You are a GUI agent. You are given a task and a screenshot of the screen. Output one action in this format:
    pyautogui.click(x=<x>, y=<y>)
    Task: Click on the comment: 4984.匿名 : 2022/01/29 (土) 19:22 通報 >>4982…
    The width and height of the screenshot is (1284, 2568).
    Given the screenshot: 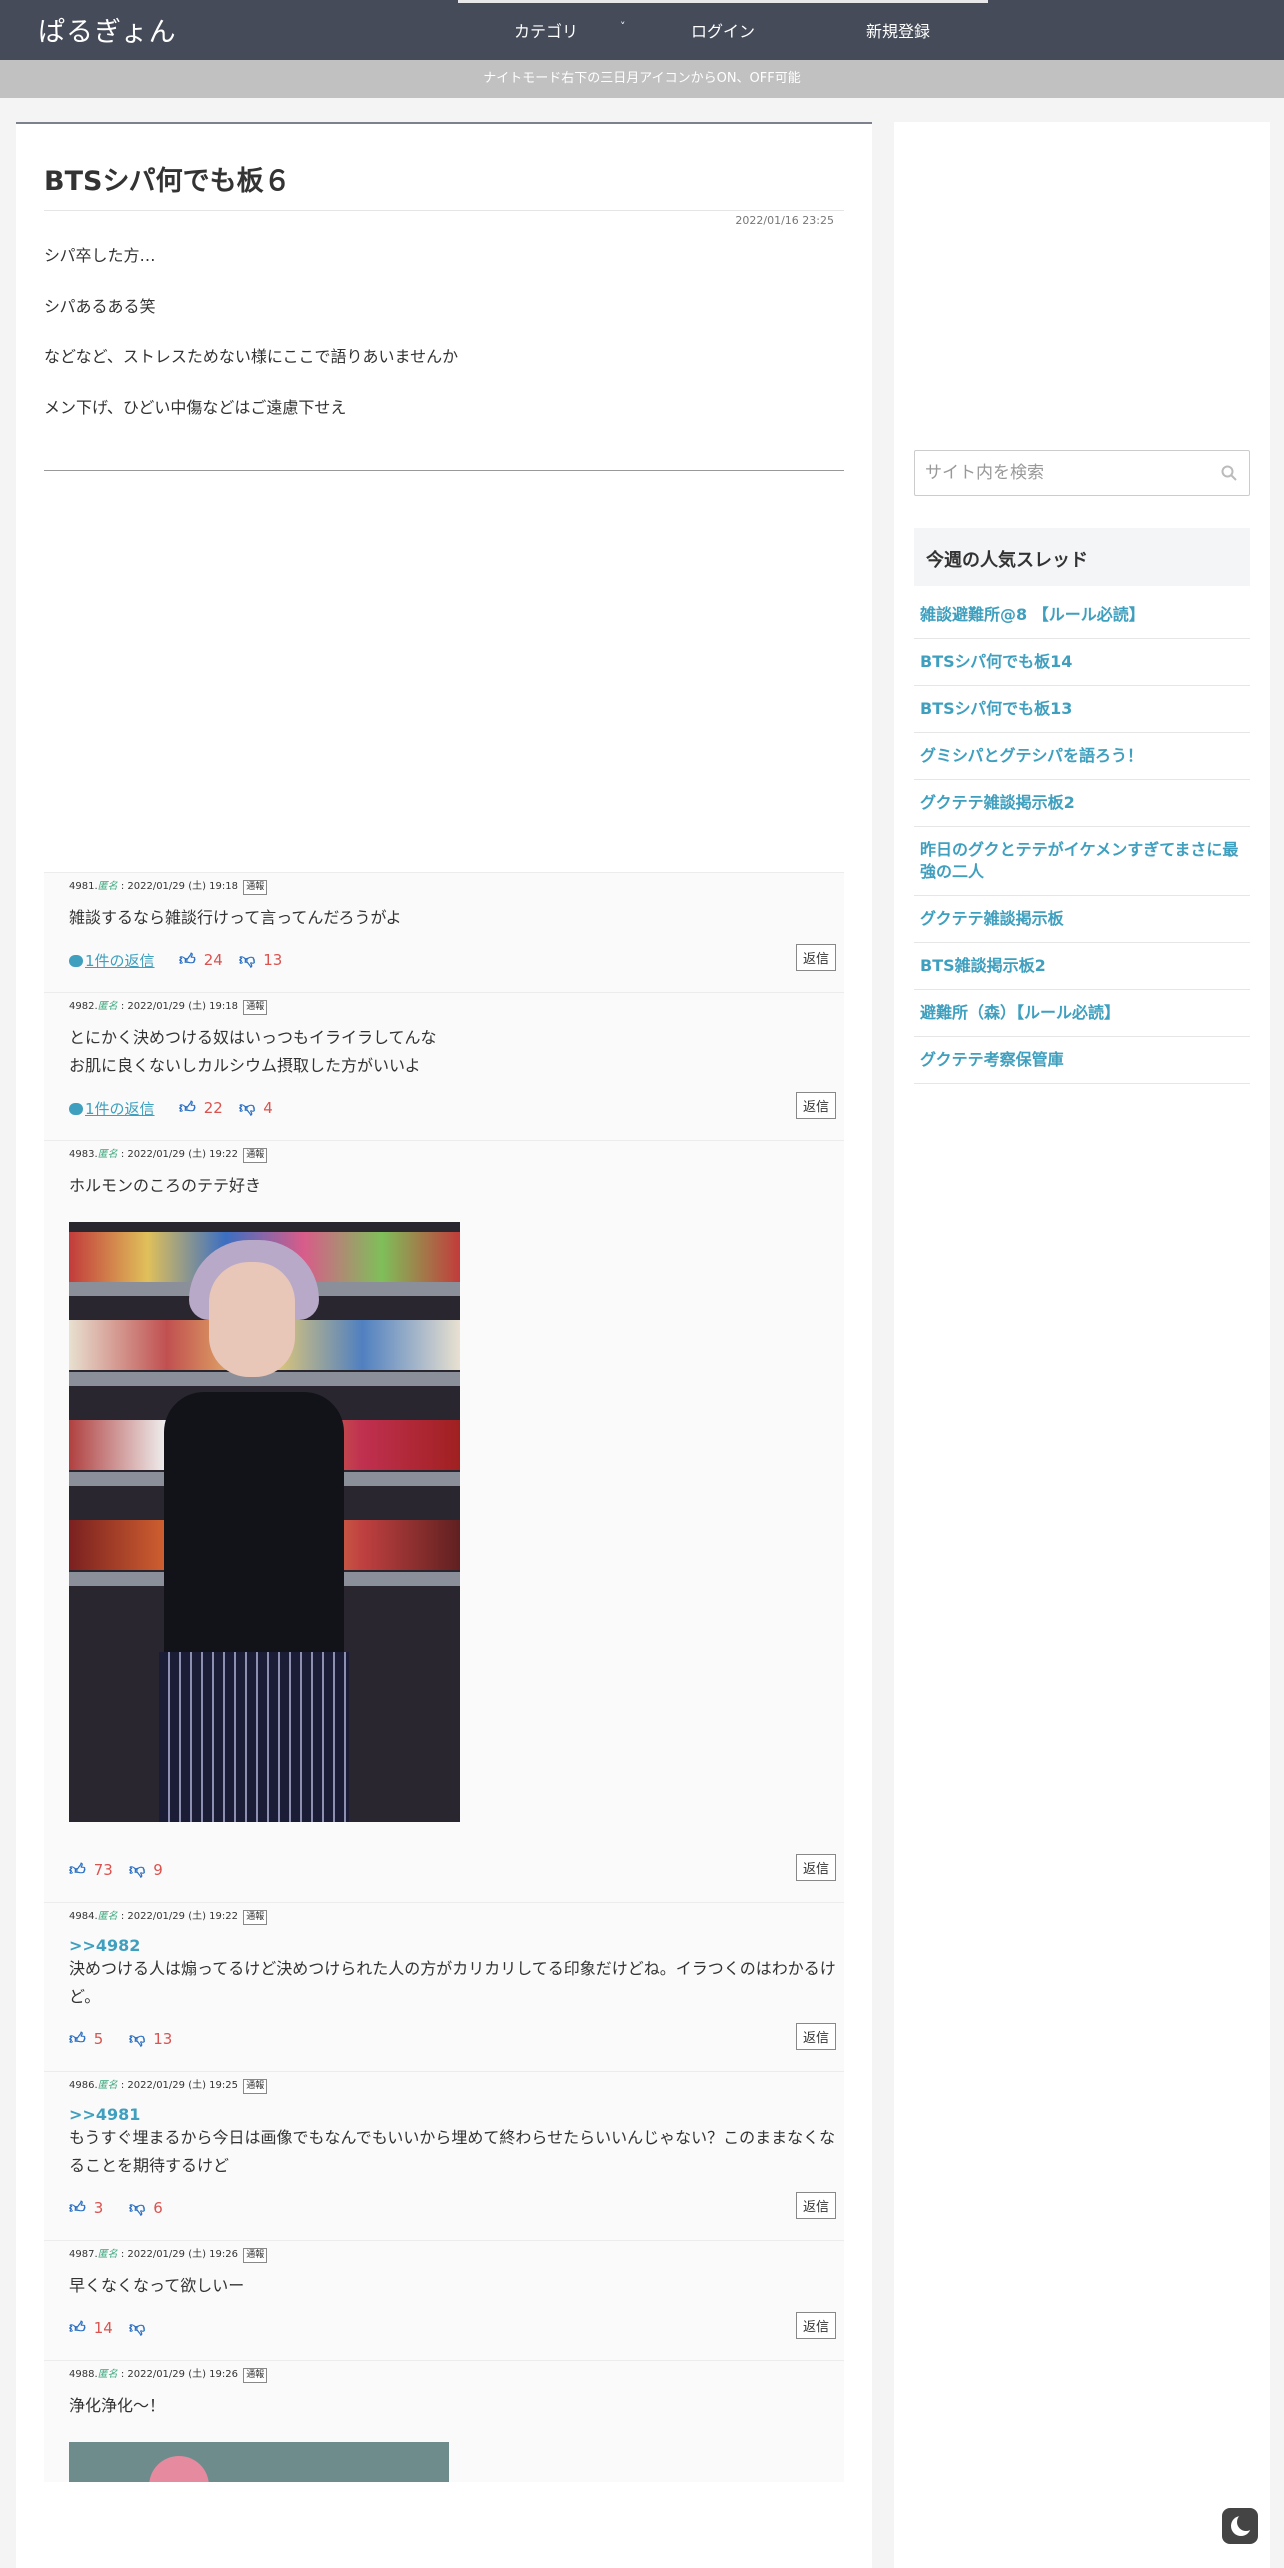 What is the action you would take?
    pyautogui.click(x=444, y=1986)
    